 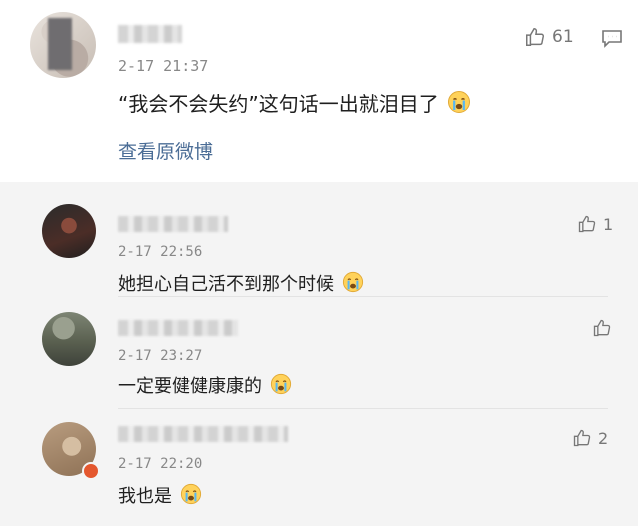 What do you see at coordinates (563, 37) in the screenshot?
I see `like-count: 61` at bounding box center [563, 37].